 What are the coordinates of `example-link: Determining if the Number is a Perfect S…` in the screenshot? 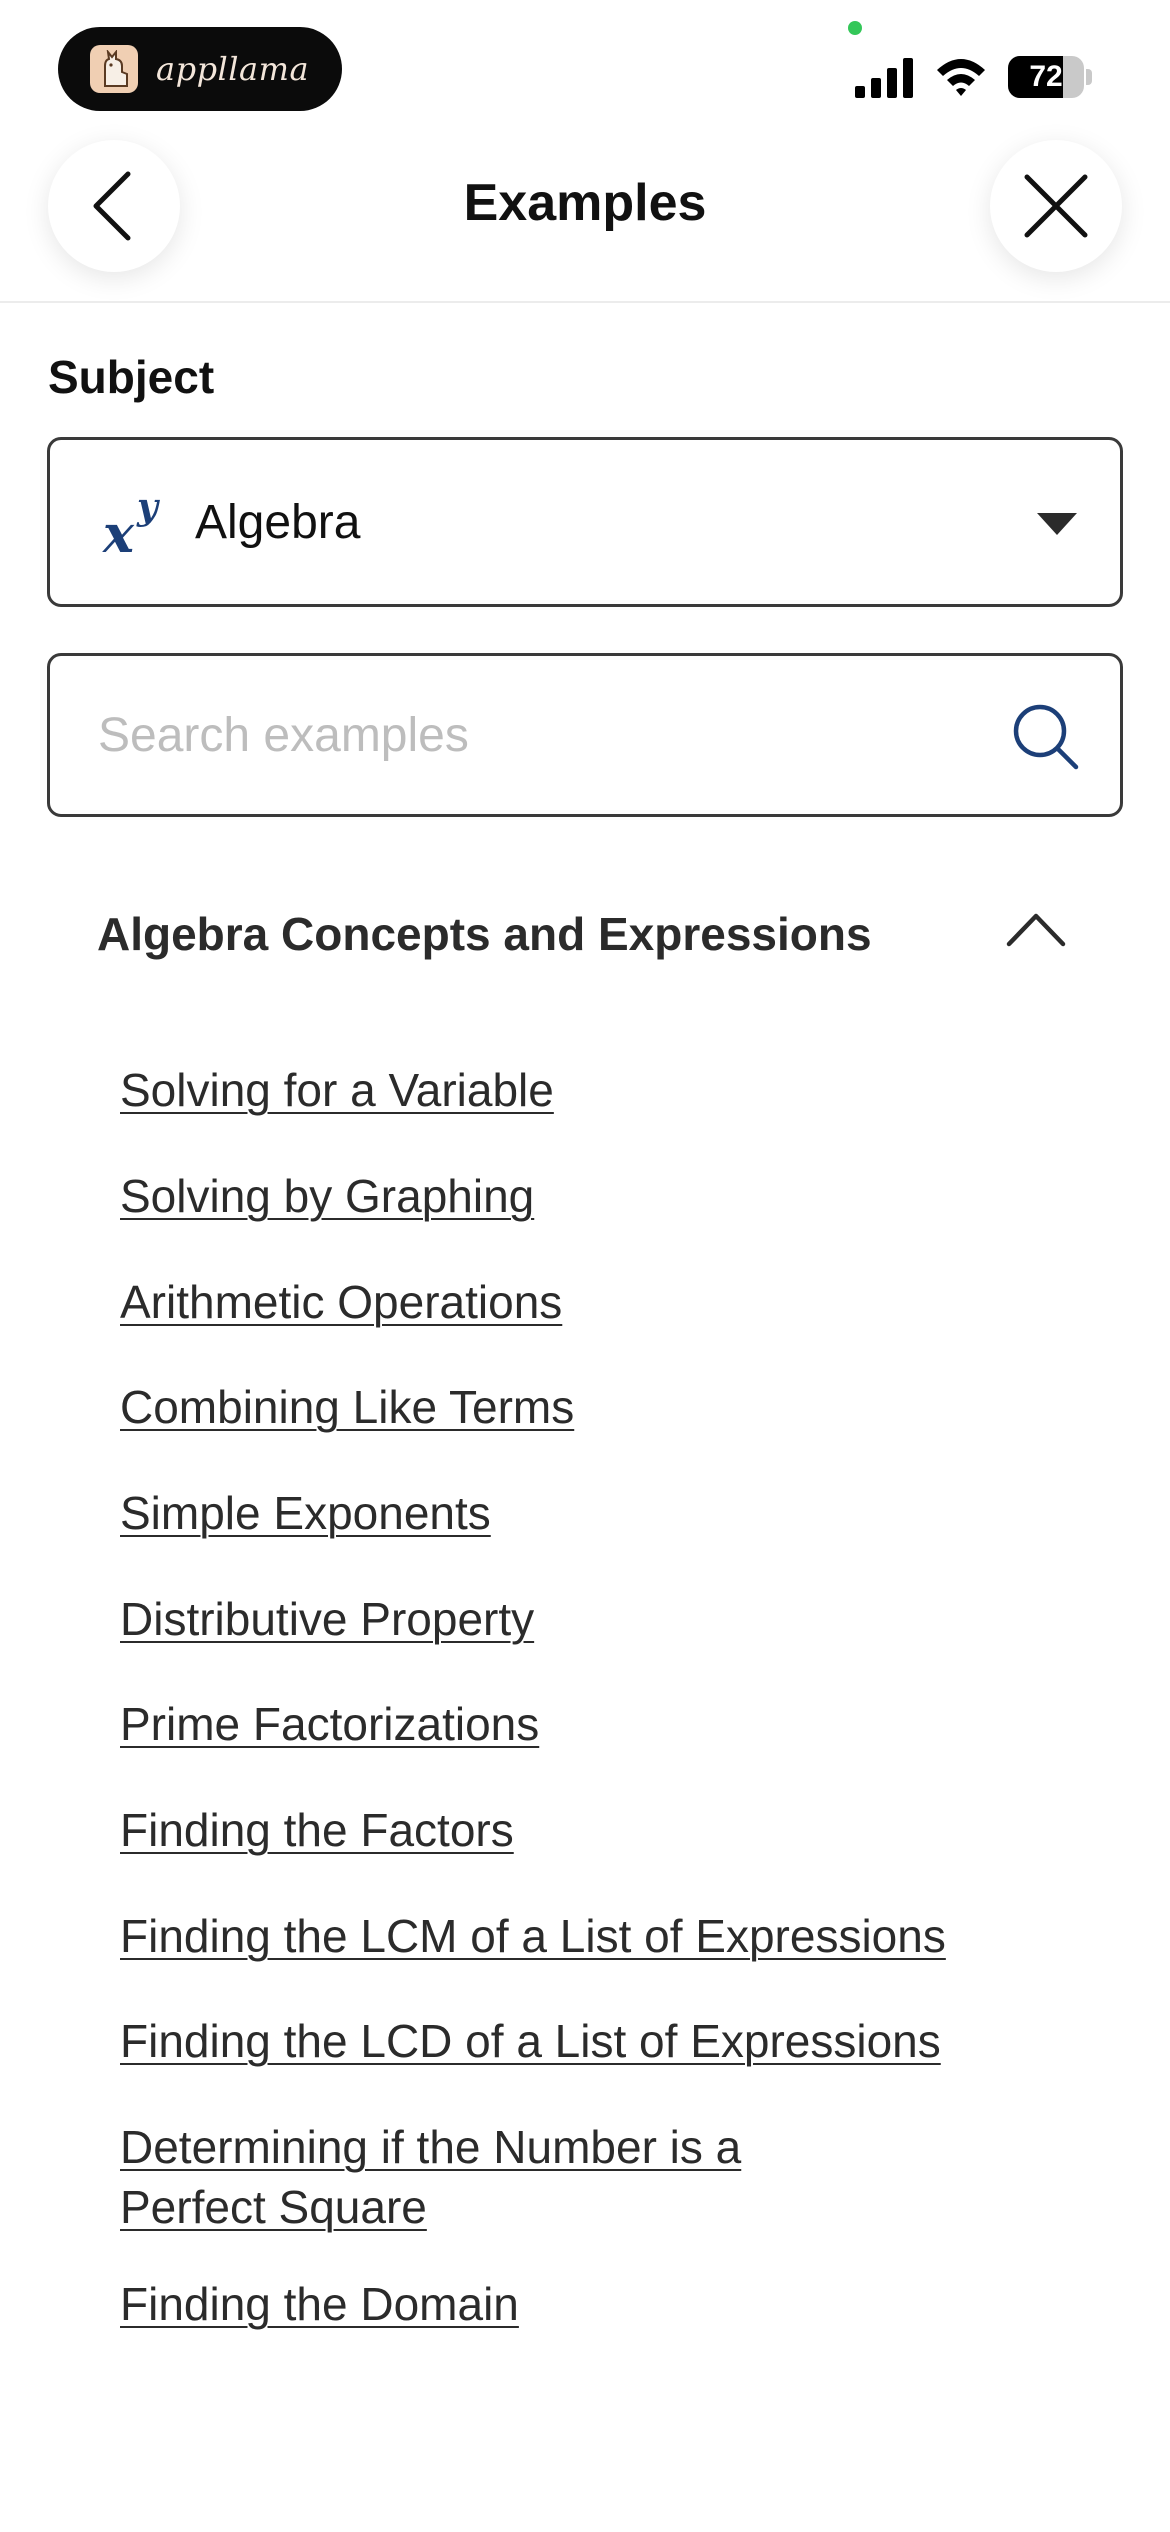 It's located at (480, 2177).